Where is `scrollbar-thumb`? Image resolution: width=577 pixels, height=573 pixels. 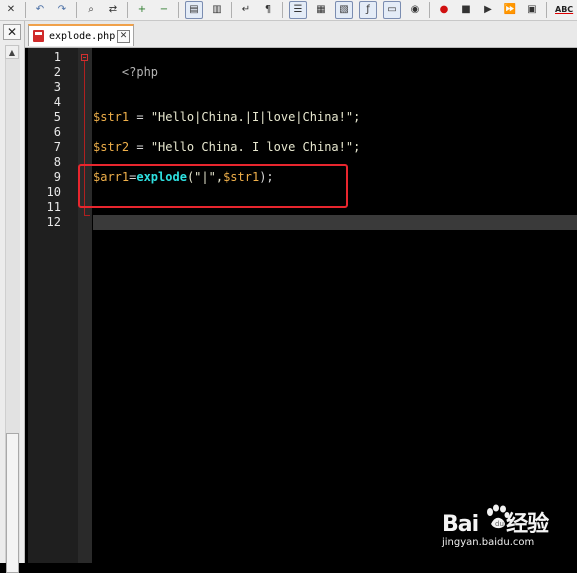 scrollbar-thumb is located at coordinates (12, 503).